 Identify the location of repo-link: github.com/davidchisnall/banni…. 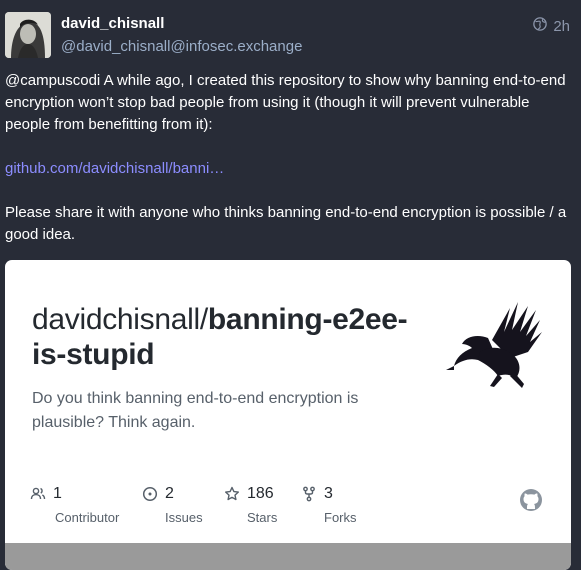
(114, 168).